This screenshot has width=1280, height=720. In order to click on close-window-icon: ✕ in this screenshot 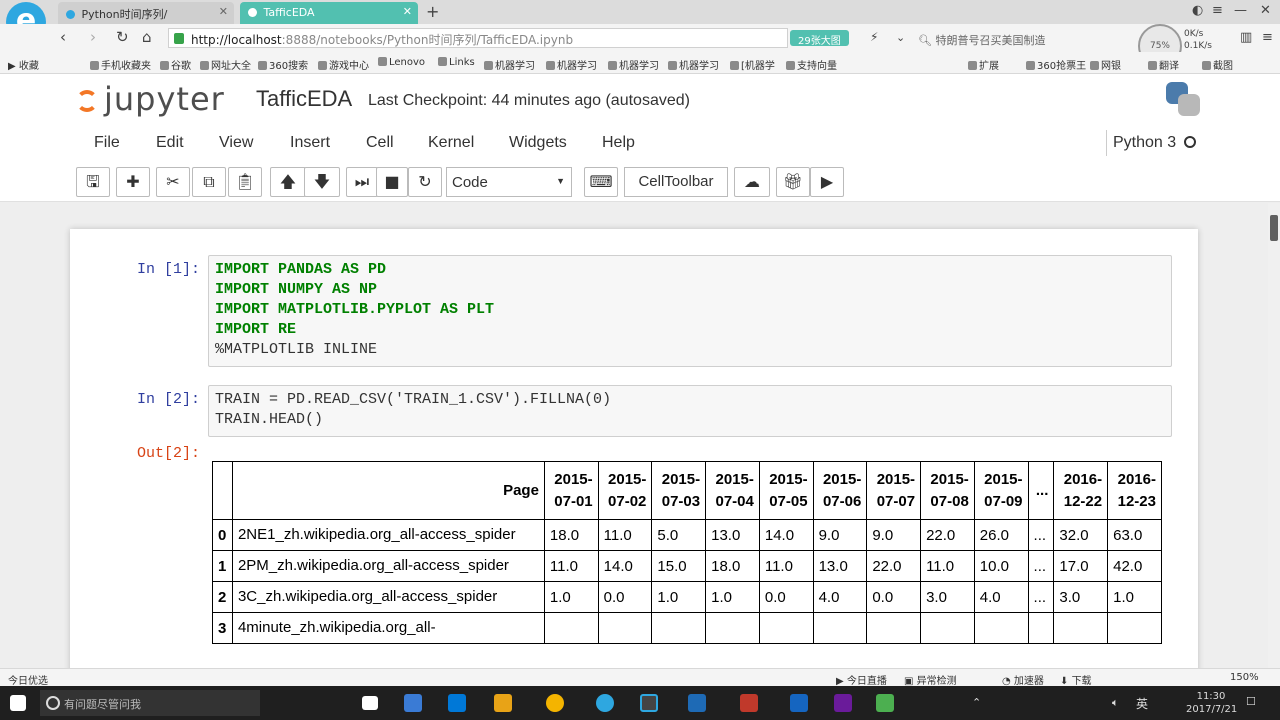, I will do `click(1265, 10)`.